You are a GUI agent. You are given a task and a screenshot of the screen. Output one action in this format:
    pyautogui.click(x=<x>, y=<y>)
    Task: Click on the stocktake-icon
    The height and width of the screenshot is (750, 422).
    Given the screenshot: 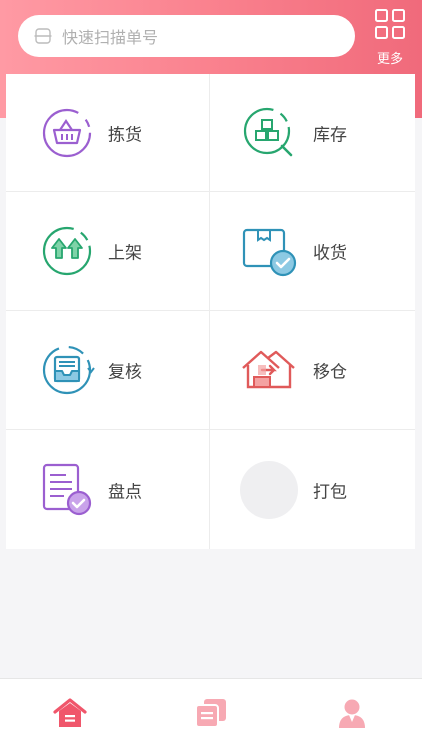 What is the action you would take?
    pyautogui.click(x=67, y=490)
    